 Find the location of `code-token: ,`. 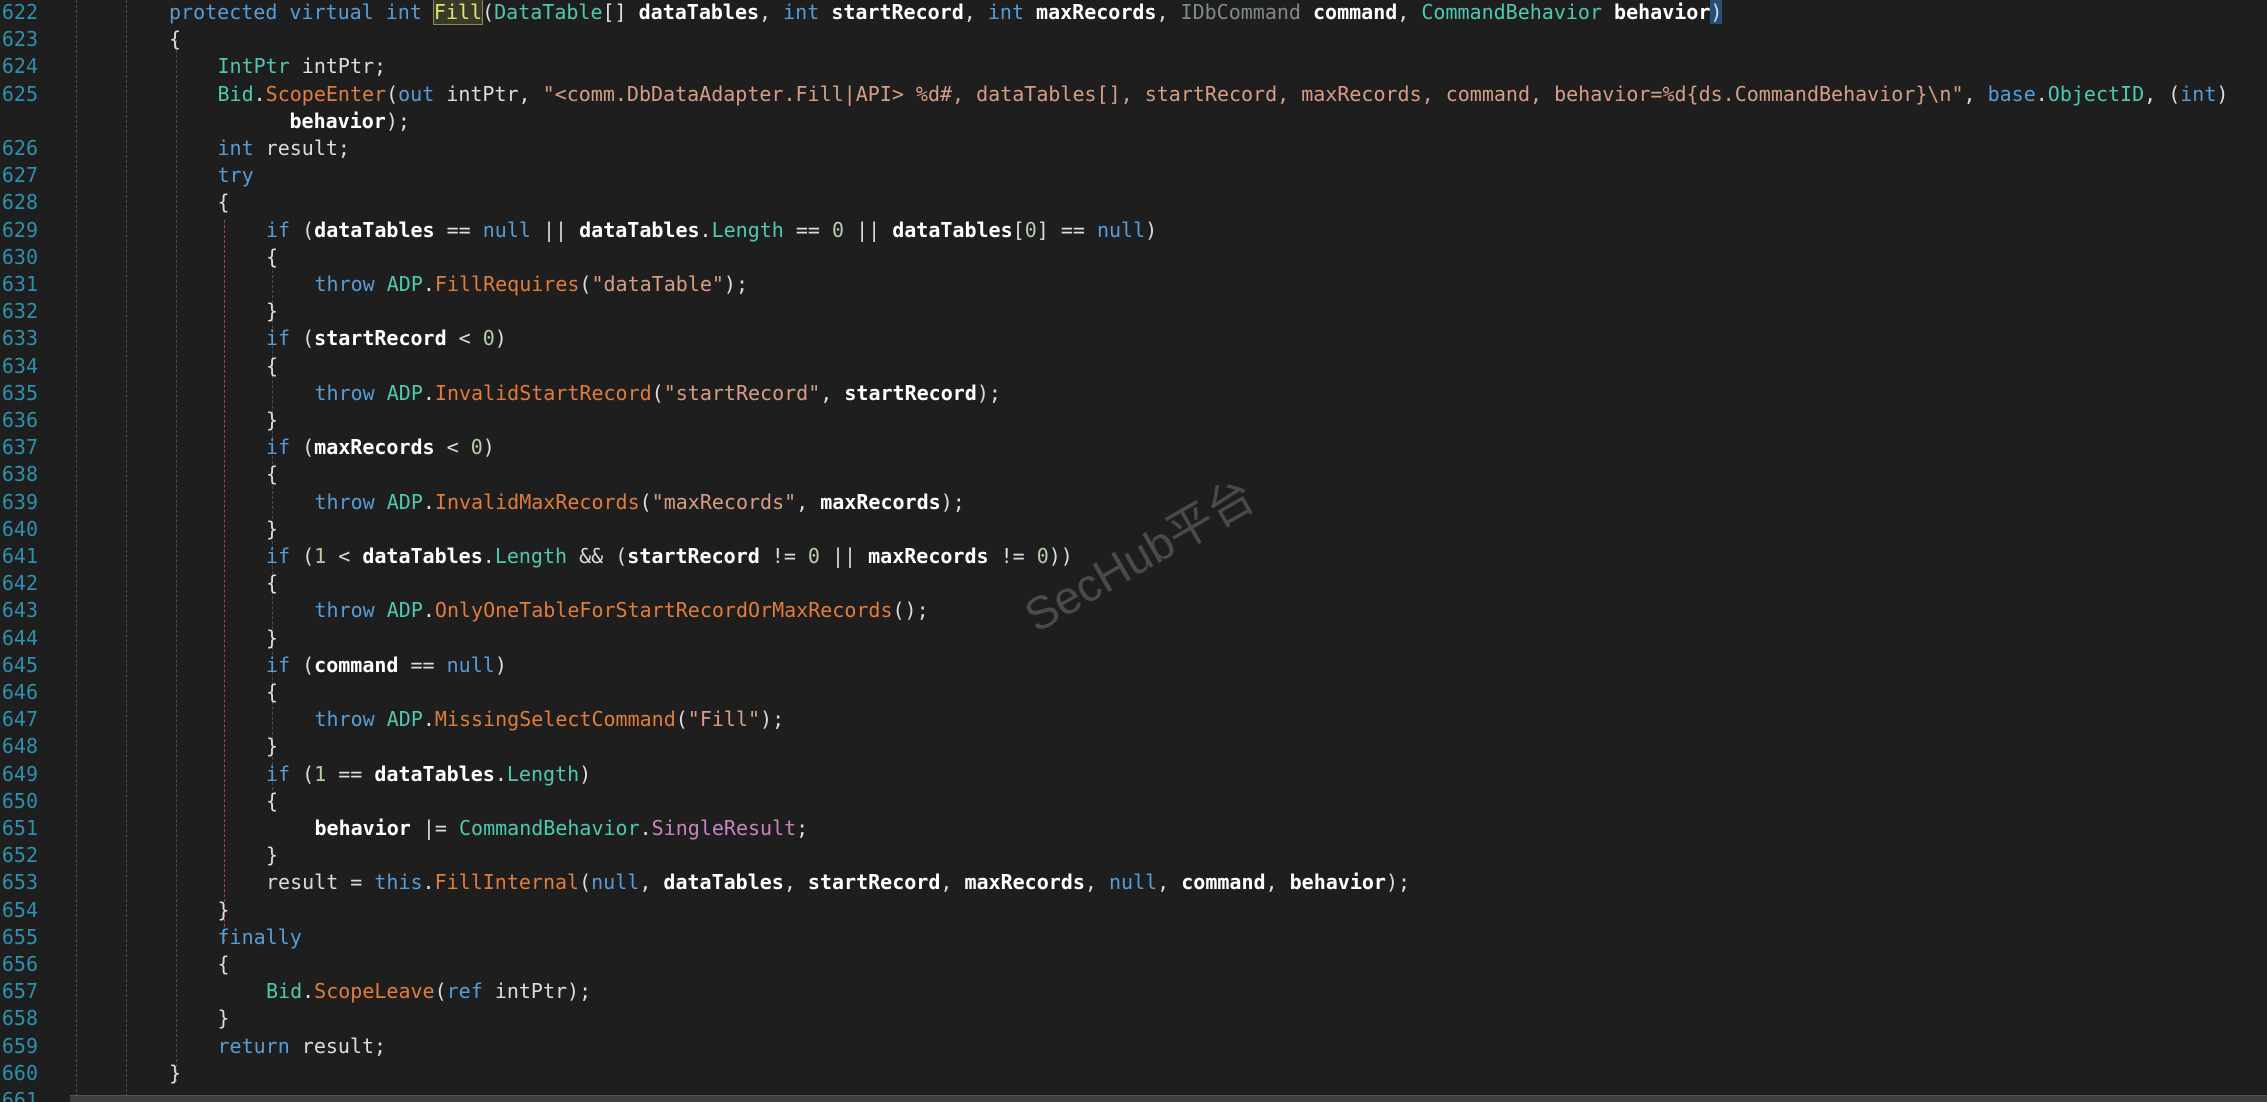

code-token: , is located at coordinates (952, 882).